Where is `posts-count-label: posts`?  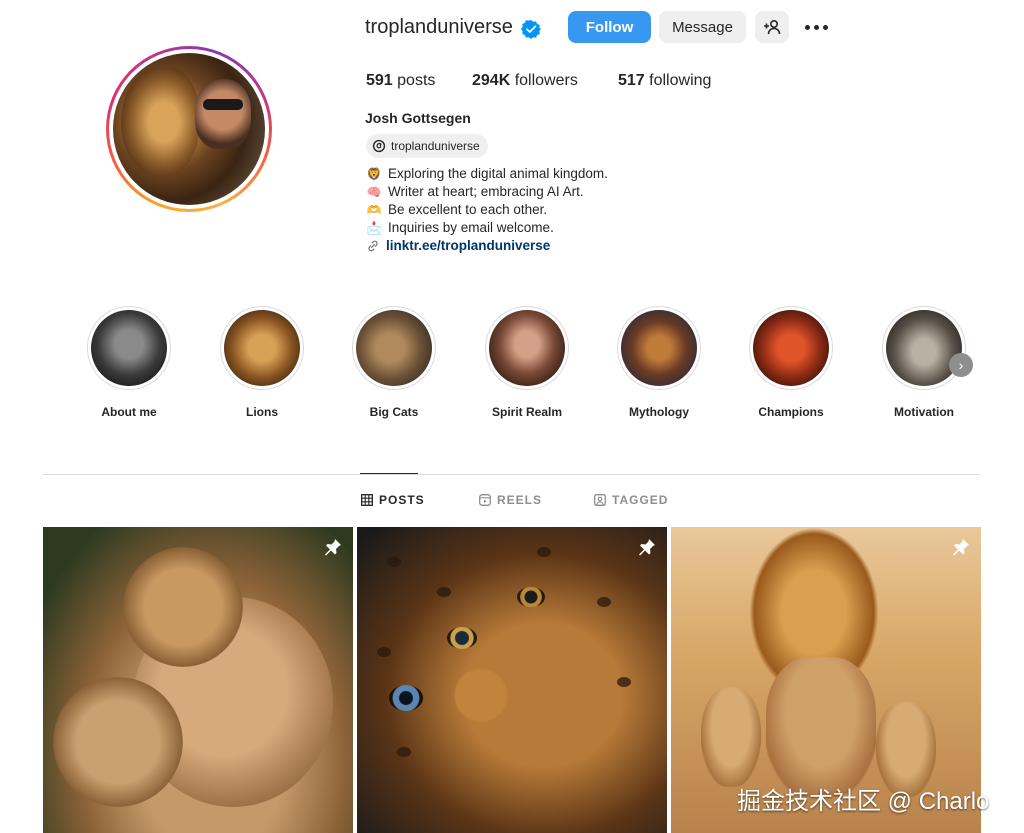
posts-count-label: posts is located at coordinates (416, 80).